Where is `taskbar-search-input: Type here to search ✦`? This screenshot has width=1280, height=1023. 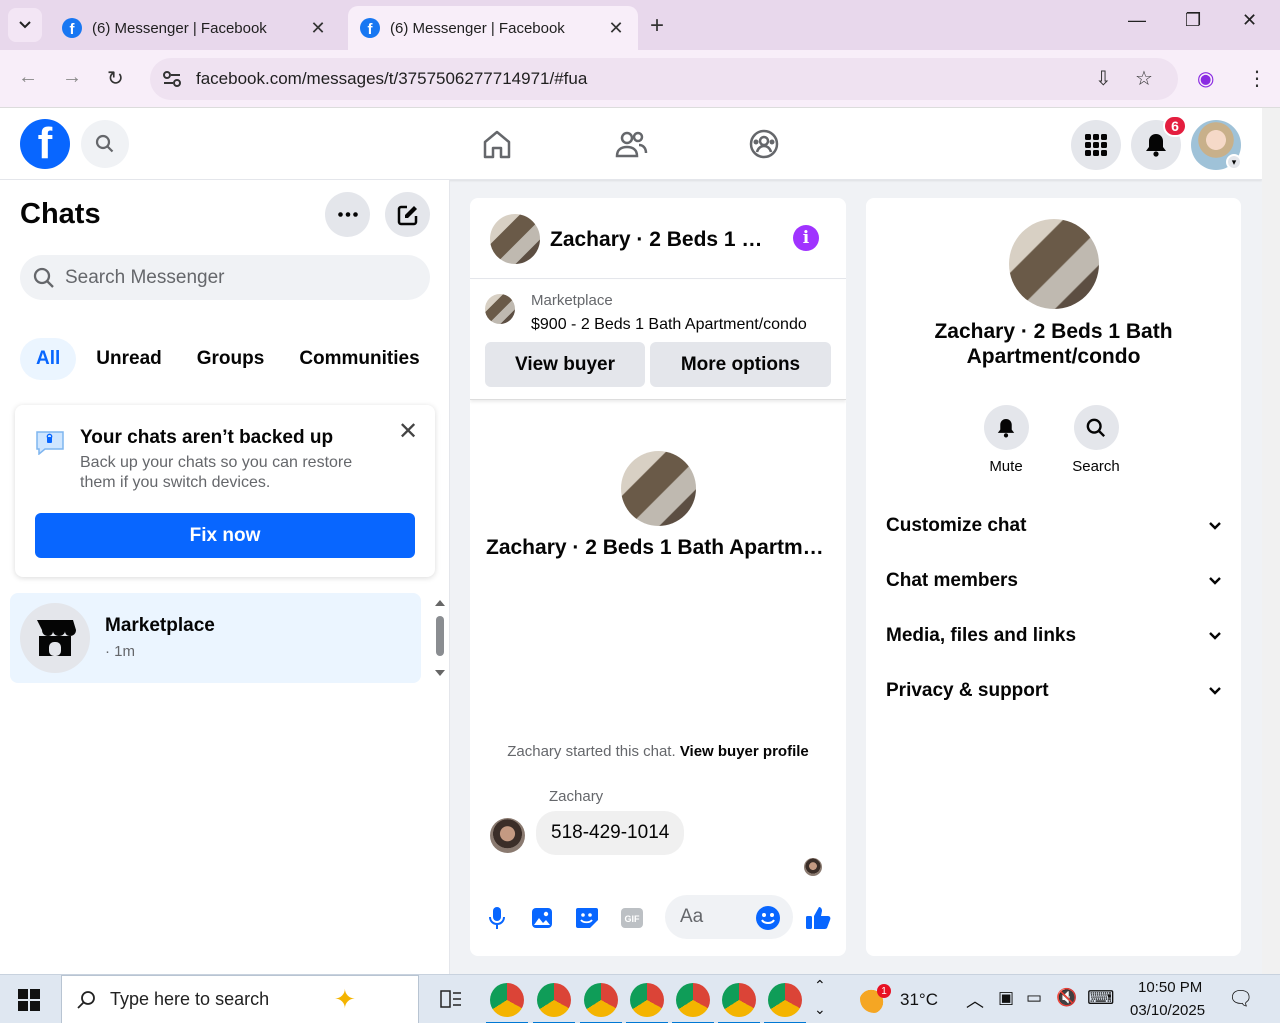 taskbar-search-input: Type here to search ✦ is located at coordinates (240, 999).